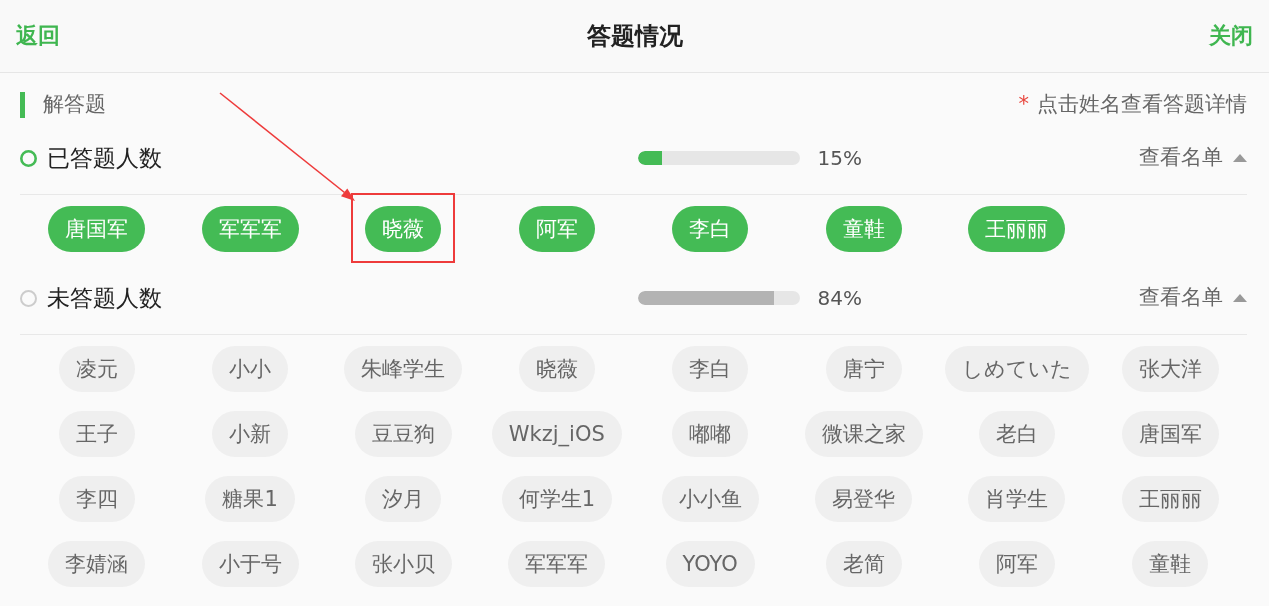 This screenshot has height=606, width=1269. I want to click on name-chip: 阿军, so click(1016, 564).